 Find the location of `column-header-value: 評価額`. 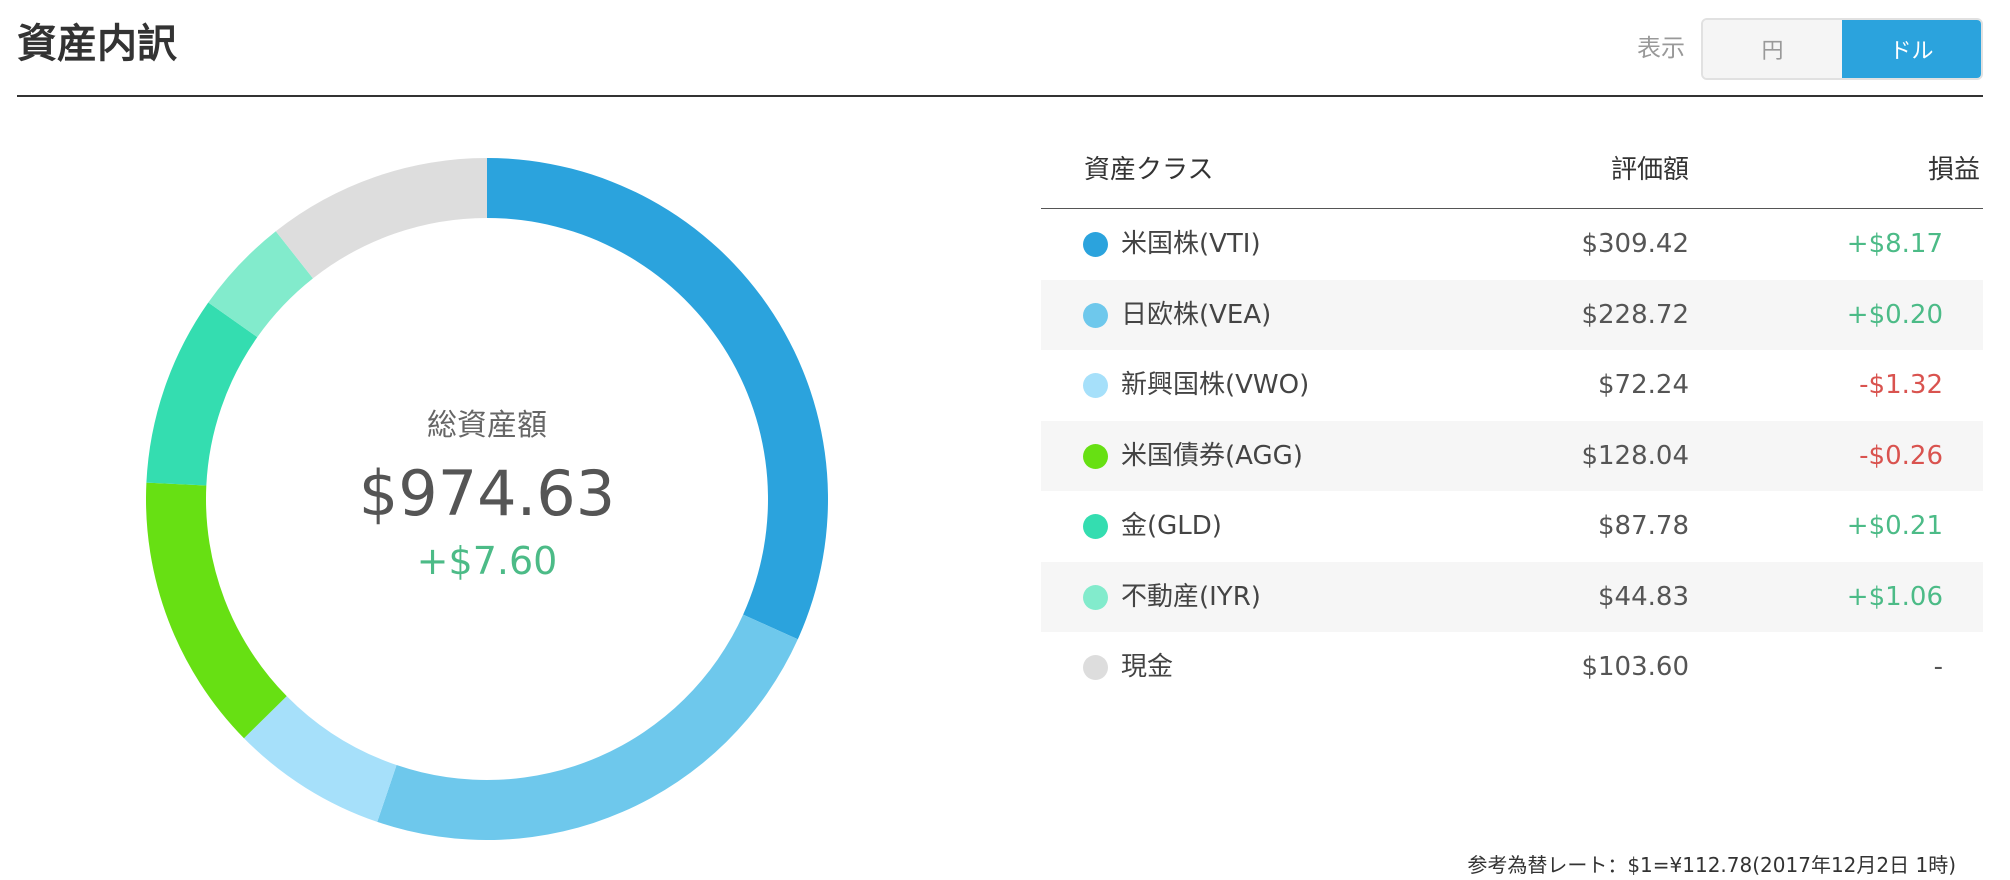

column-header-value: 評価額 is located at coordinates (1649, 170).